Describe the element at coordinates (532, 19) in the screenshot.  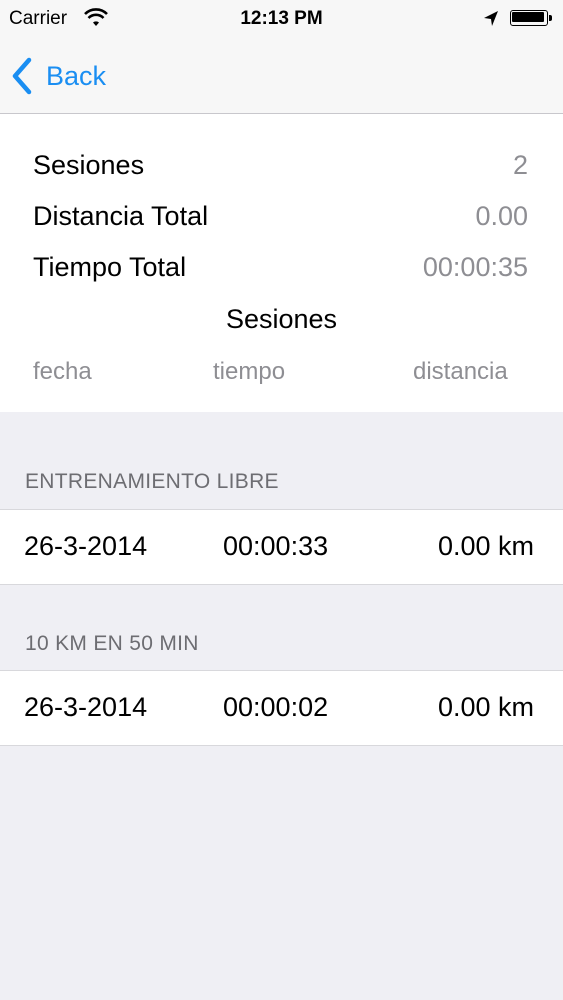
I see `battery-icon` at that location.